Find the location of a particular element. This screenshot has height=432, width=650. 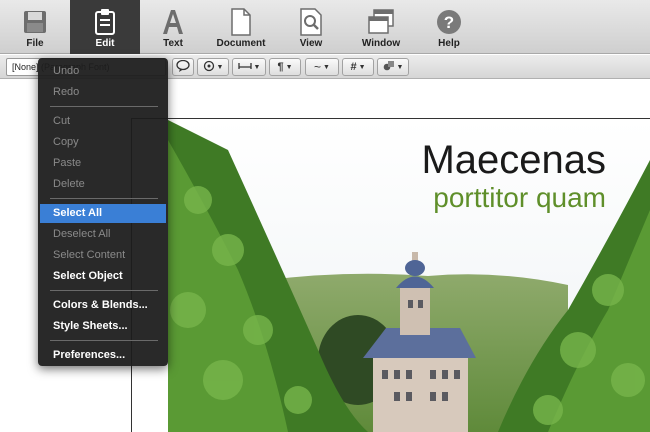

document-icon is located at coordinates (241, 22).